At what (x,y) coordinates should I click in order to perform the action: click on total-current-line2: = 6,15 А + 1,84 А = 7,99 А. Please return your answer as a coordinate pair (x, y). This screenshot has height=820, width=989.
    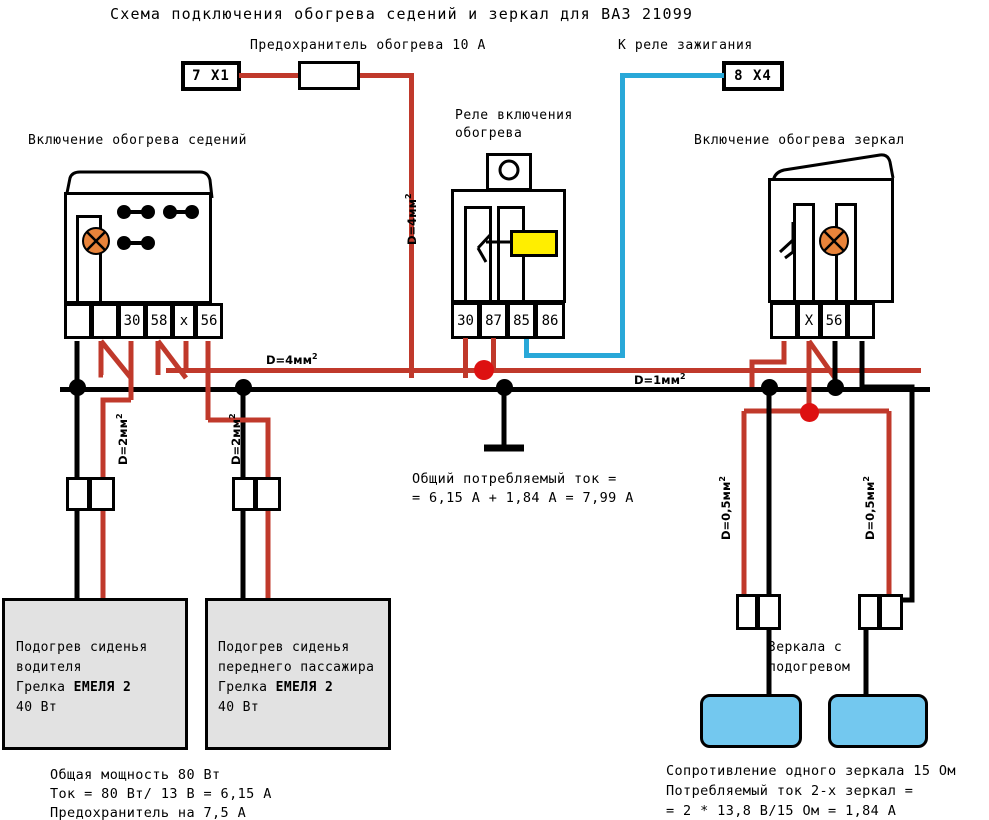
    Looking at the image, I should click on (523, 498).